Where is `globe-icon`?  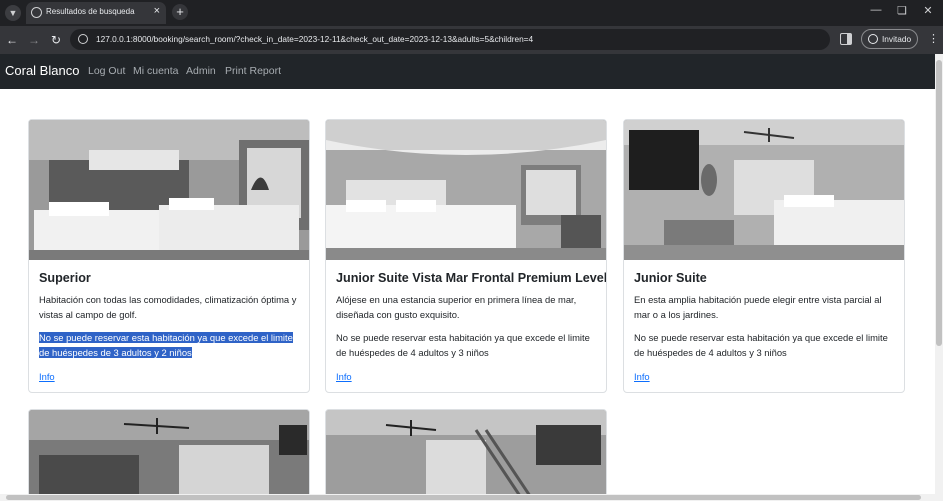 globe-icon is located at coordinates (36, 12).